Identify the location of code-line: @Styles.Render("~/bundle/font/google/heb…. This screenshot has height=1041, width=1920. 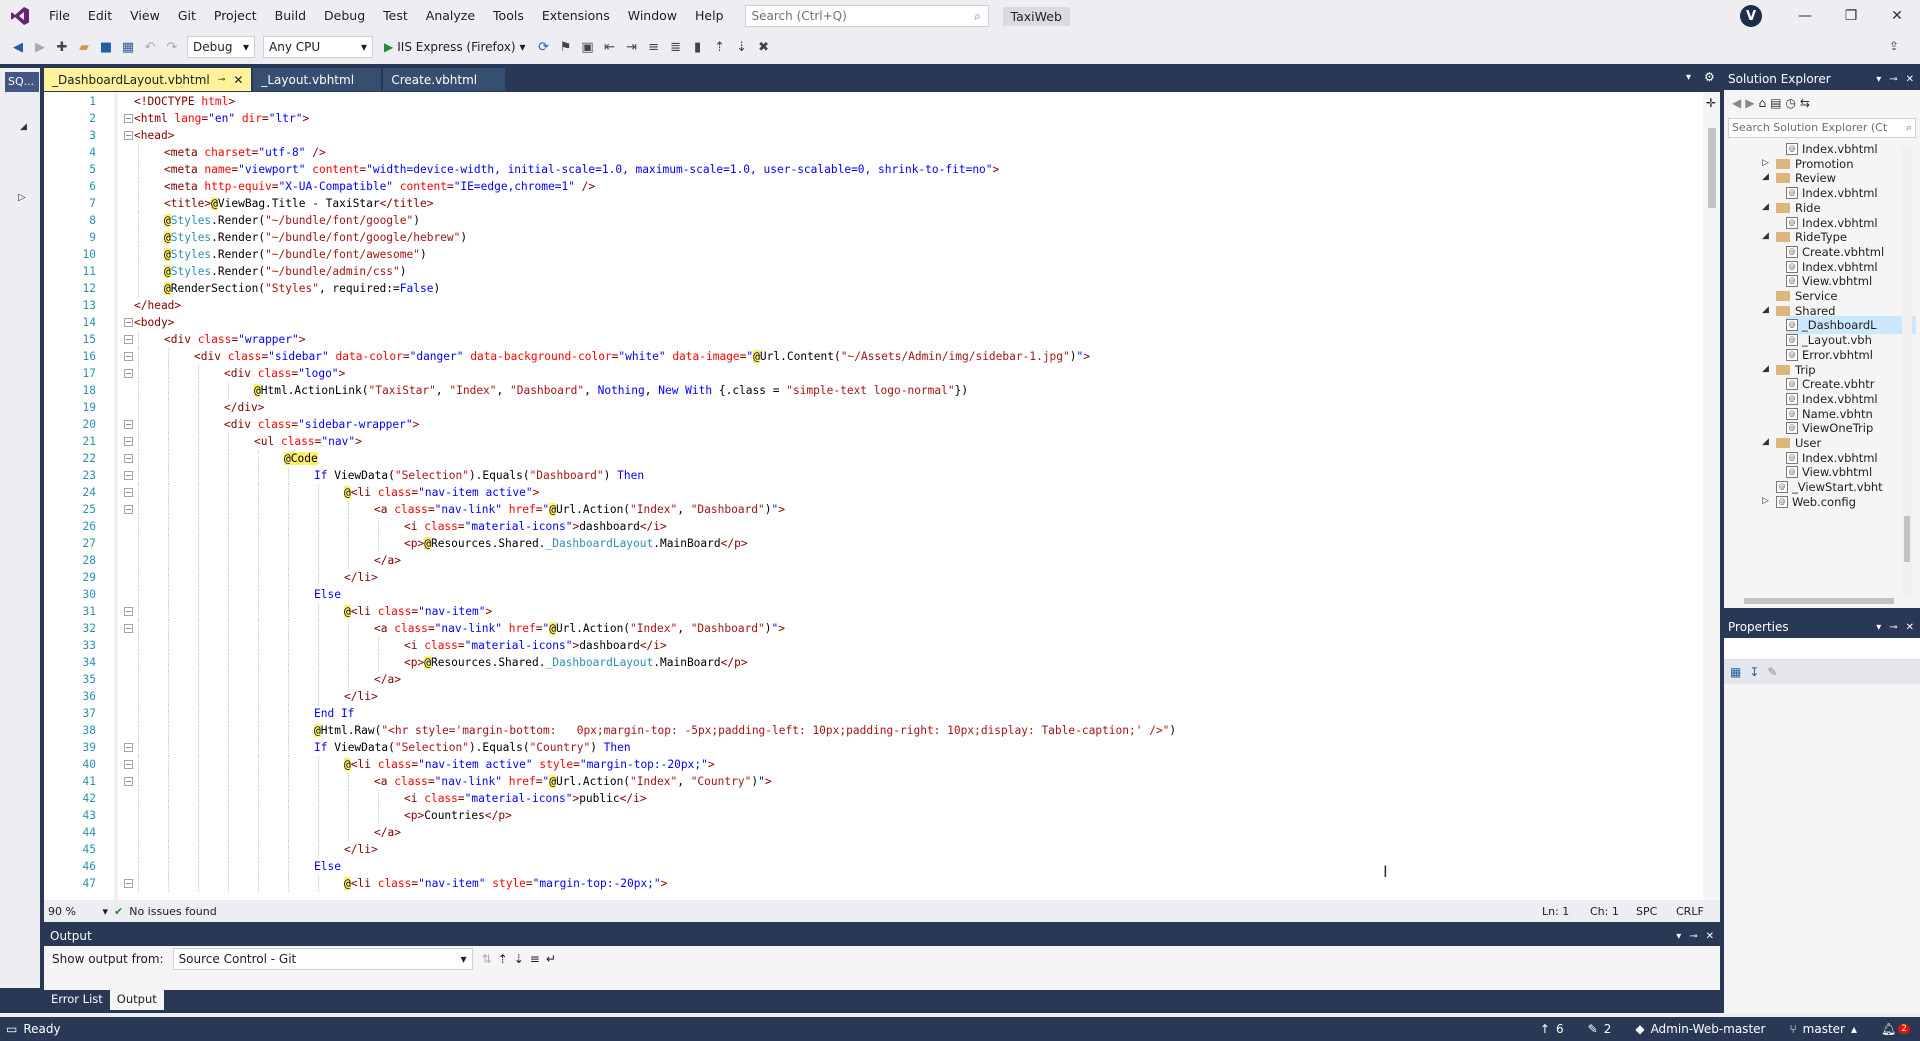
(315, 237).